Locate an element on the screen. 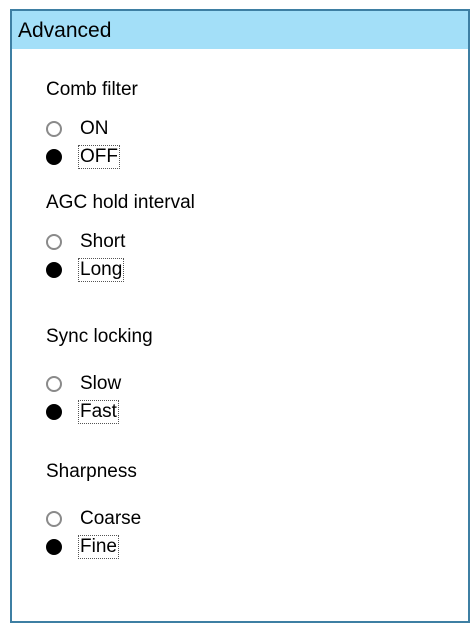 This screenshot has width=473, height=633. comb-filter-on-label: ON is located at coordinates (94, 128).